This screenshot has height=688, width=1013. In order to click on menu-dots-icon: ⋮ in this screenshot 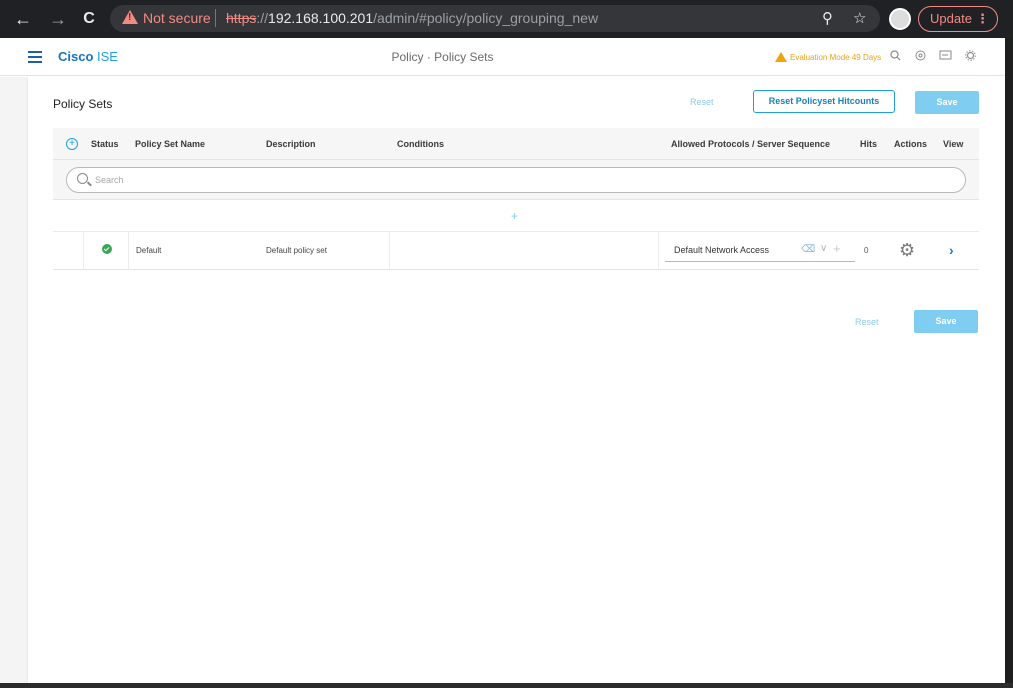, I will do `click(982, 18)`.